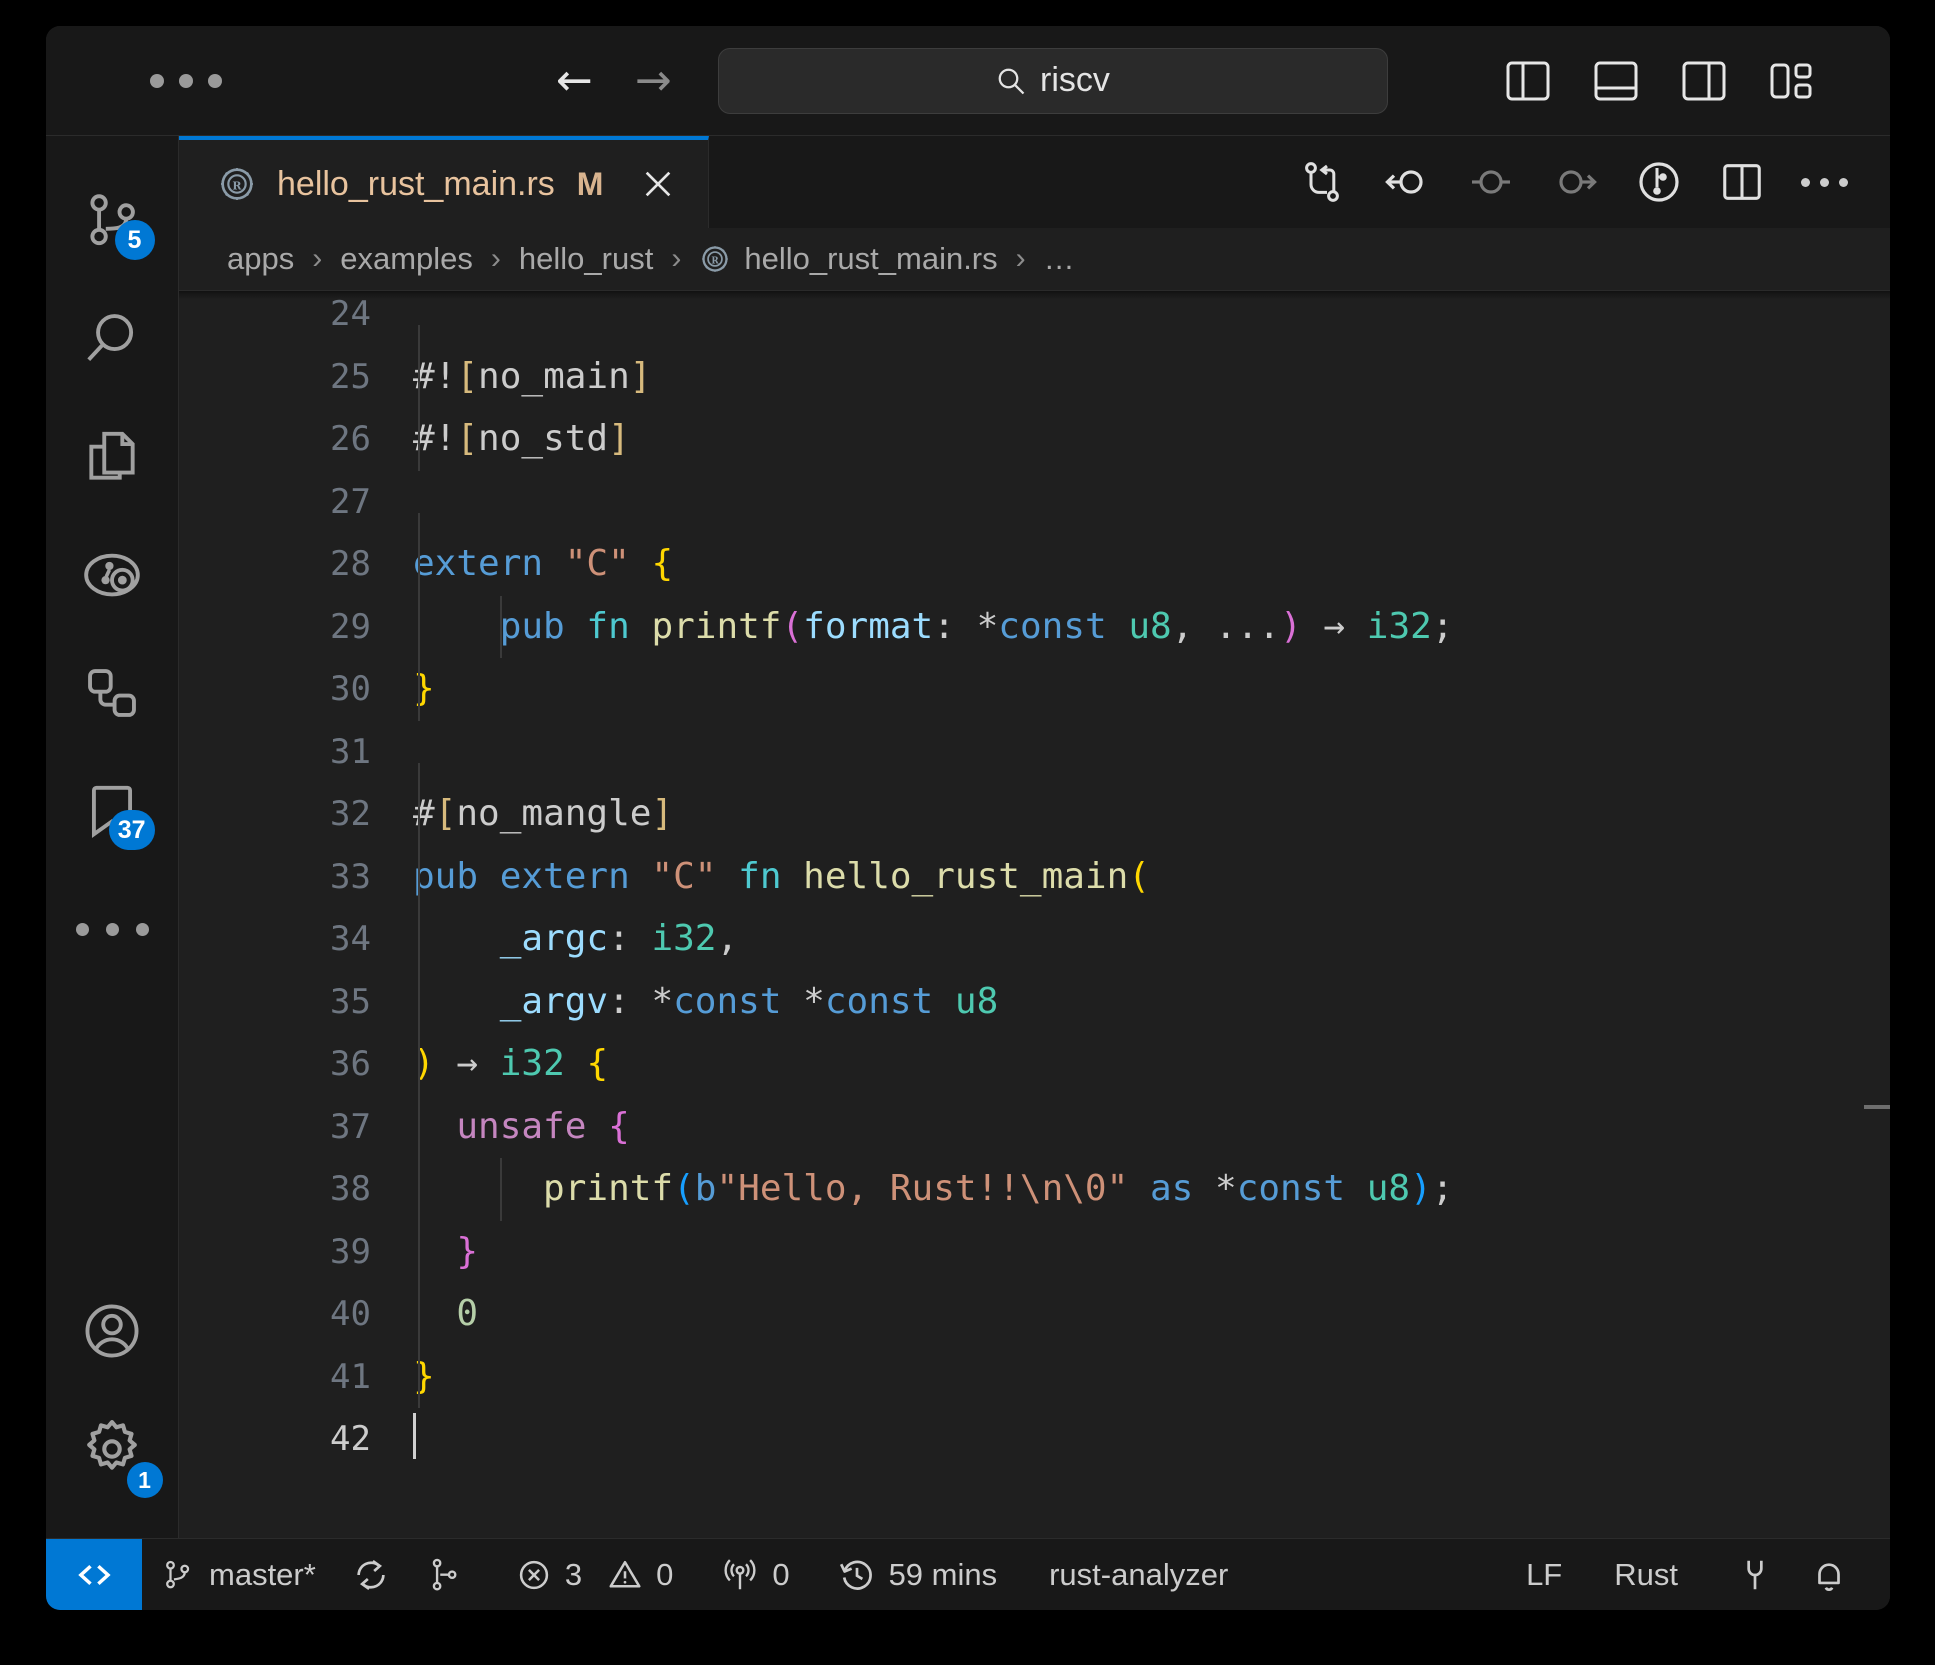 The width and height of the screenshot is (1935, 1665). I want to click on line-number: 31, so click(350, 751).